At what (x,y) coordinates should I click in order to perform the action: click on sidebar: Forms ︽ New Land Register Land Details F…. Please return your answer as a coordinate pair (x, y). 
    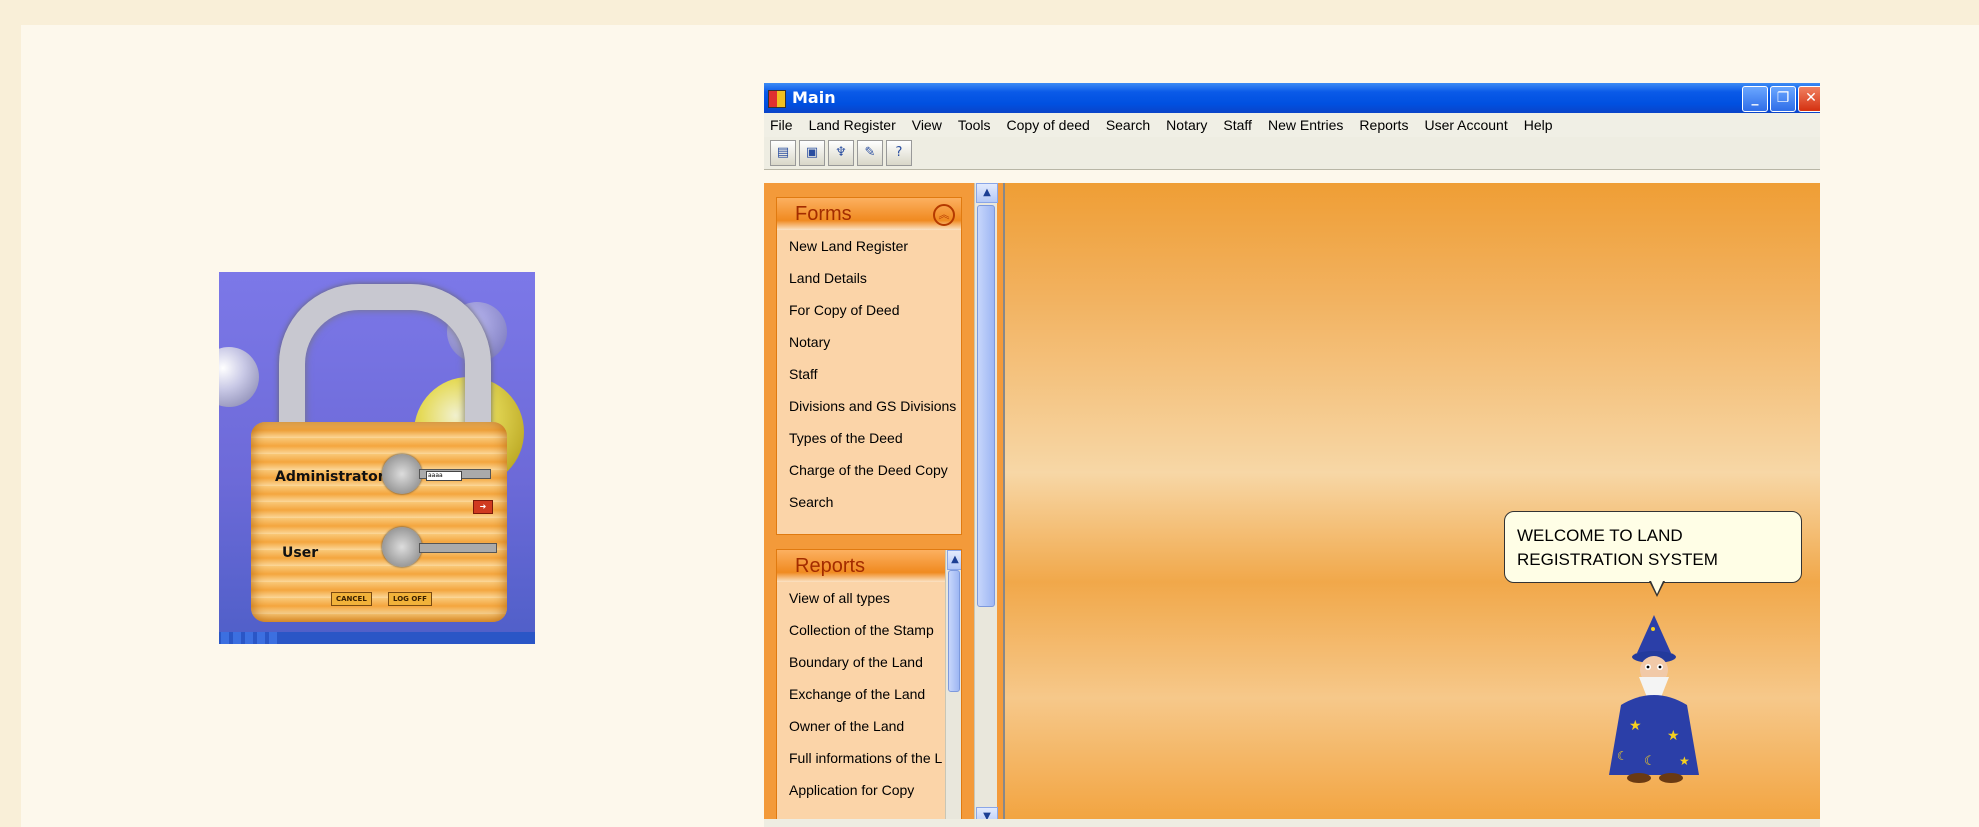
    Looking at the image, I should click on (883, 505).